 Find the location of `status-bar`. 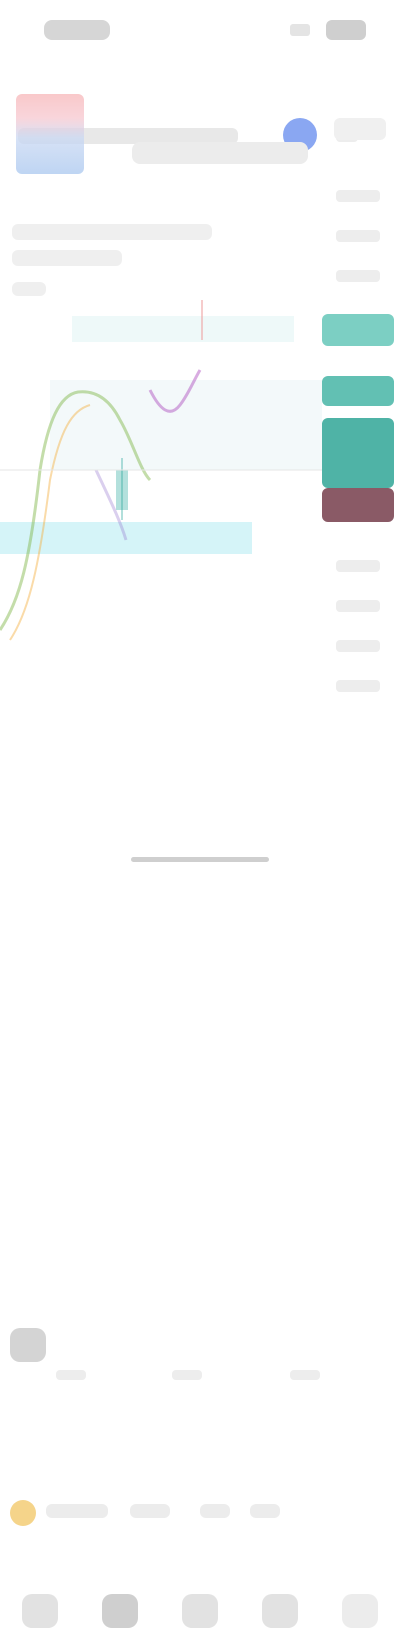

status-bar is located at coordinates (200, 30).